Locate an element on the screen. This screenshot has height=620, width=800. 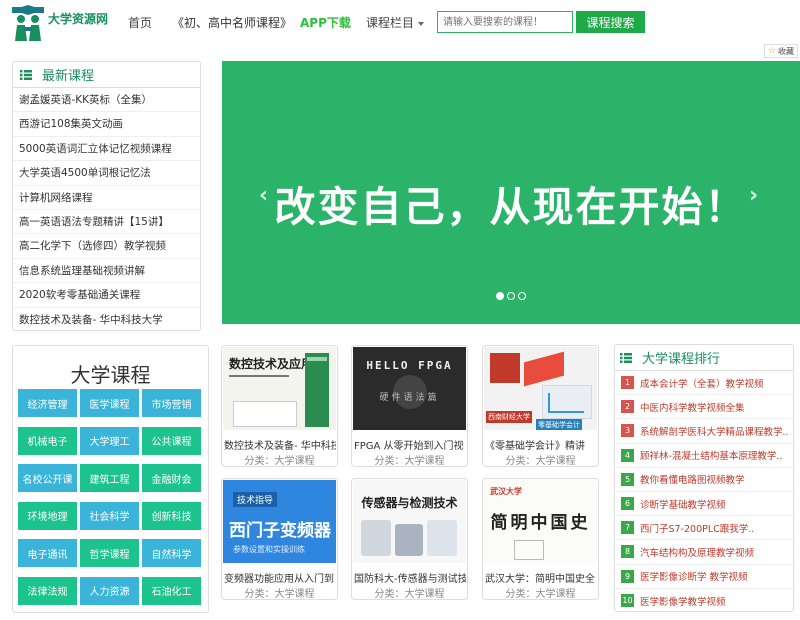
site-logo: 大学资源网 is located at coordinates (63, 23).